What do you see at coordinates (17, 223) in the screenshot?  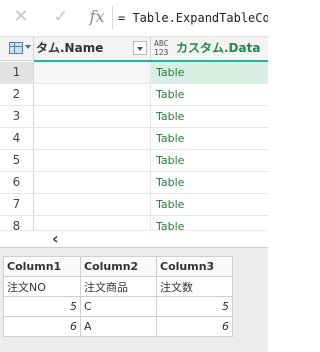 I see `row-number: 8` at bounding box center [17, 223].